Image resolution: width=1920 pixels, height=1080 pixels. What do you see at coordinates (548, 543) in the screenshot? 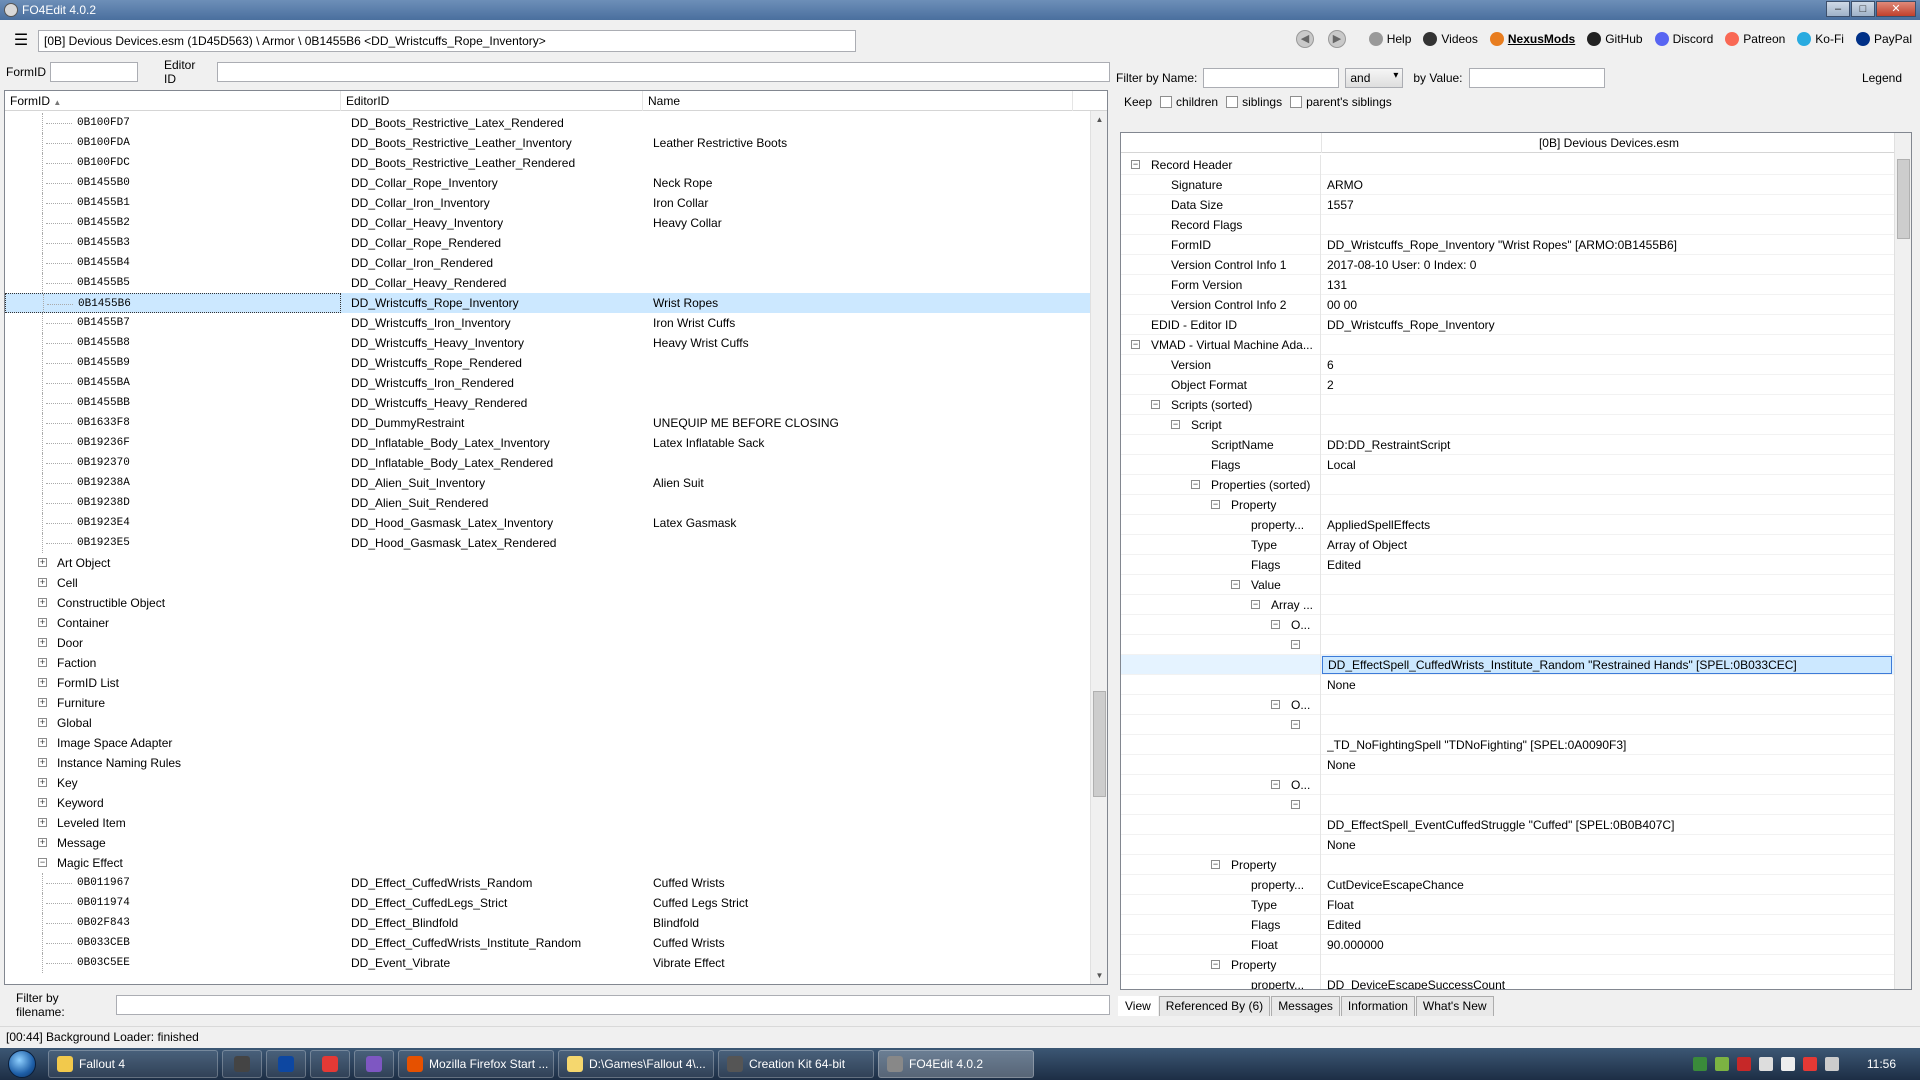
I see `record-row: 0B1923E5 DD_Hood_Gasmask_Latex_Rendered` at bounding box center [548, 543].